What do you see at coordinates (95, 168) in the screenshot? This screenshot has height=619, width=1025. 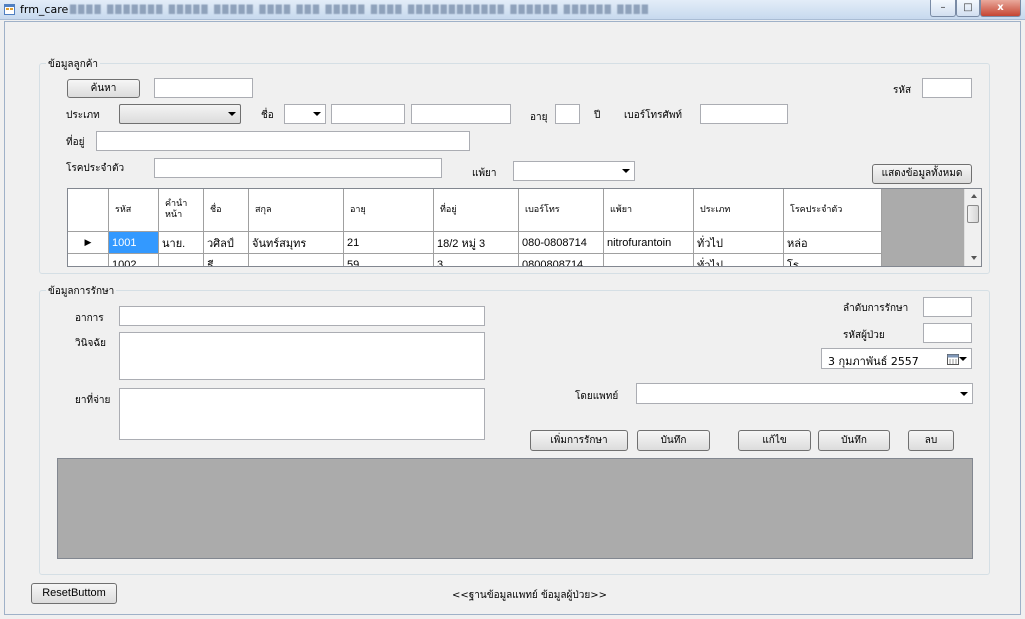 I see `disease-label: โรคประจำตัว` at bounding box center [95, 168].